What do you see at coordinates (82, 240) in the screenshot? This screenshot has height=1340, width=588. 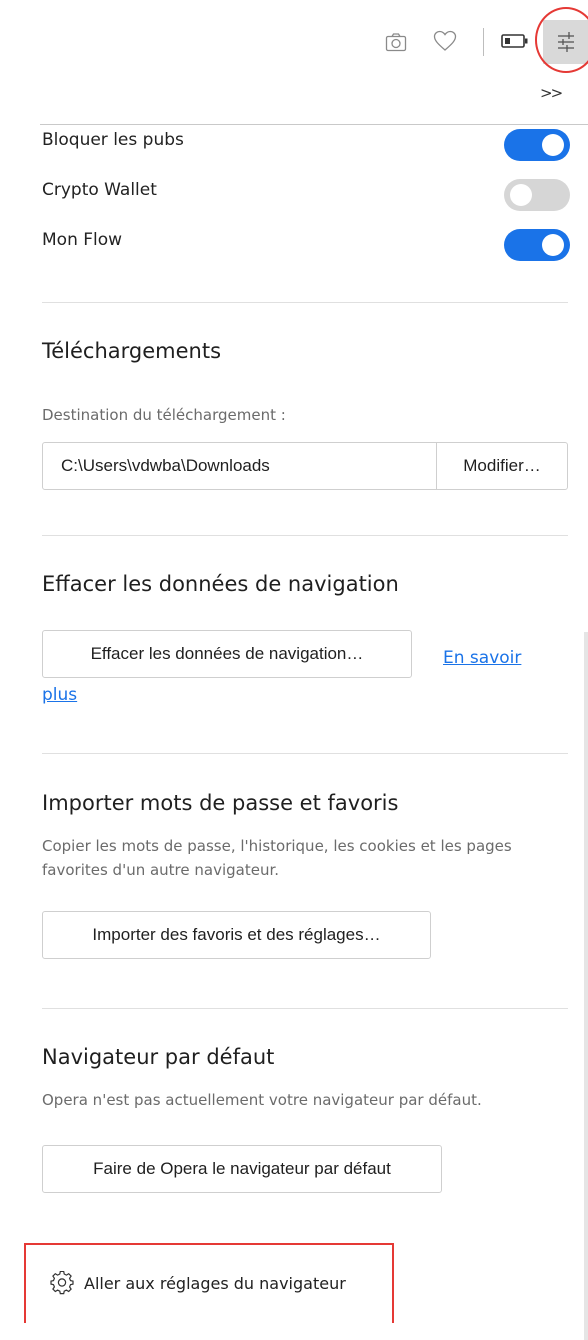 I see `toggle-label: Mon Flow` at bounding box center [82, 240].